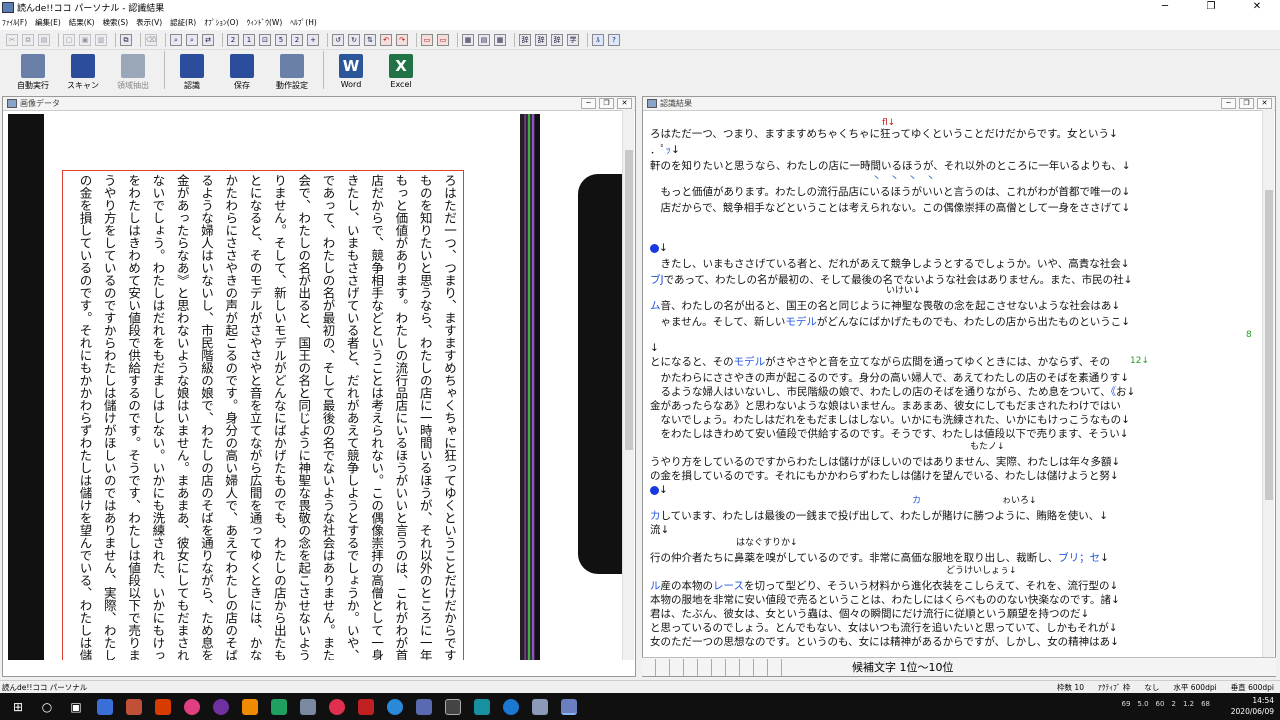 The width and height of the screenshot is (1280, 720). Describe the element at coordinates (33, 71) in the screenshot. I see `auto-run-button: 自動実行` at that location.